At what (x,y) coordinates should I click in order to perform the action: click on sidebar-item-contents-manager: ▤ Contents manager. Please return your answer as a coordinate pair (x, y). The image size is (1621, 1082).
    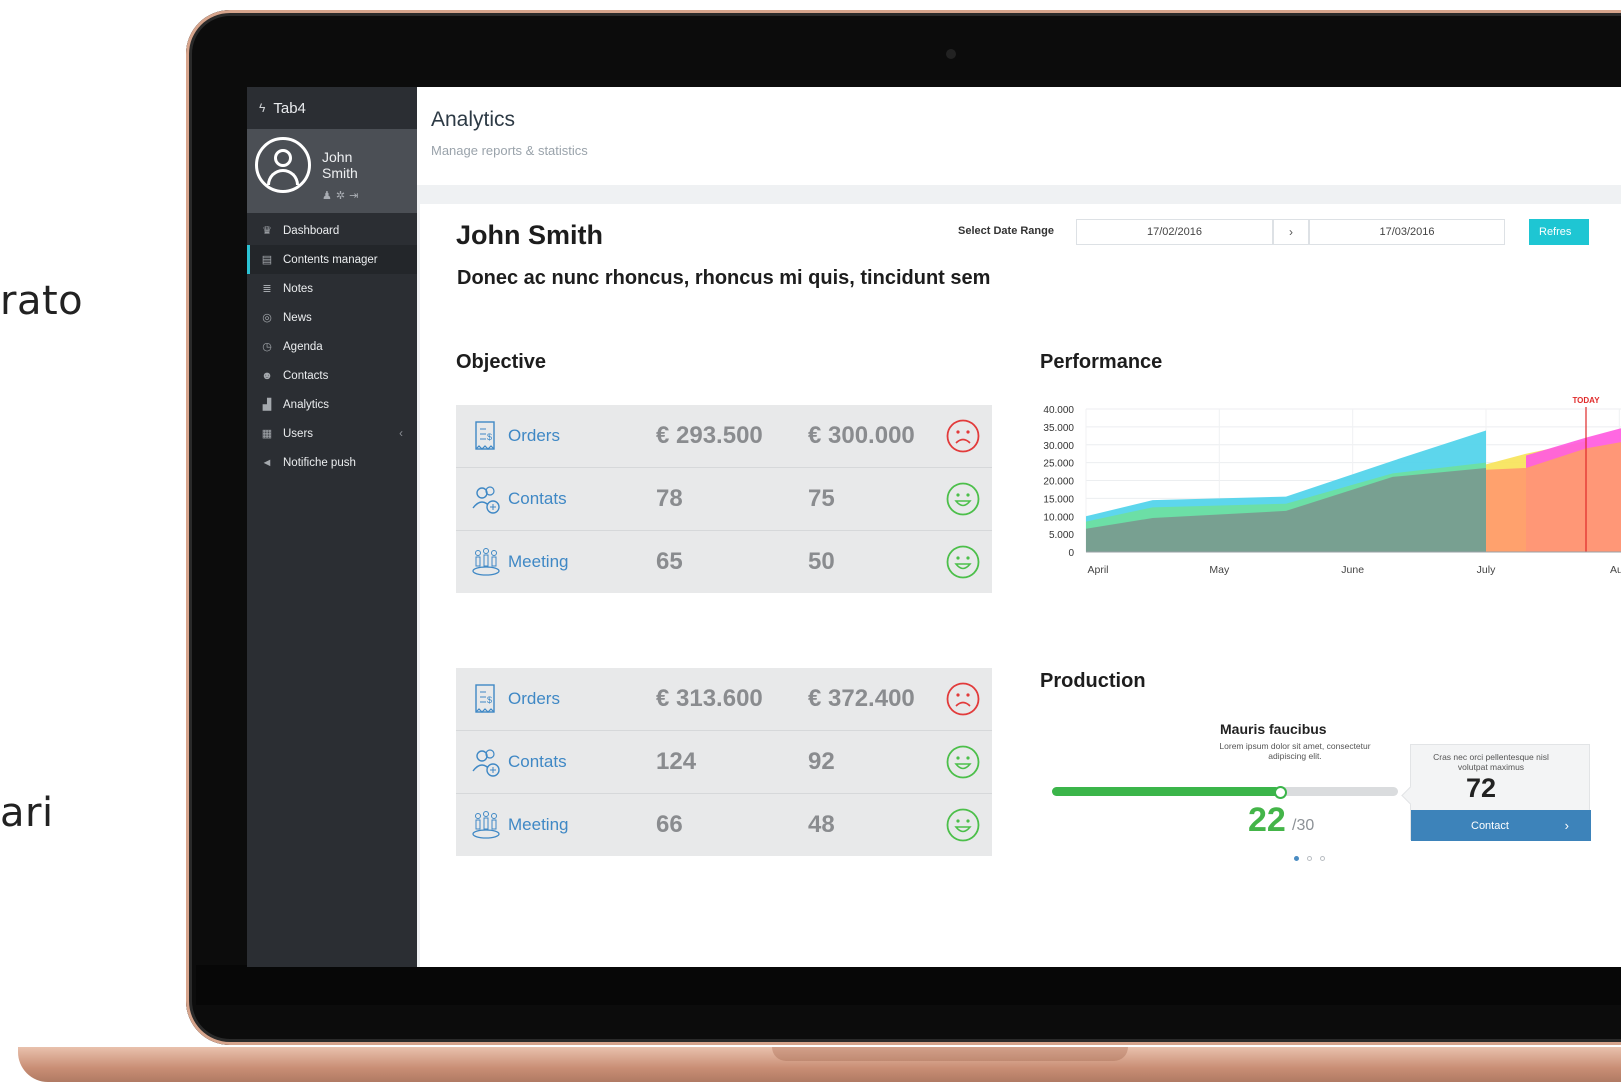
    Looking at the image, I should click on (332, 259).